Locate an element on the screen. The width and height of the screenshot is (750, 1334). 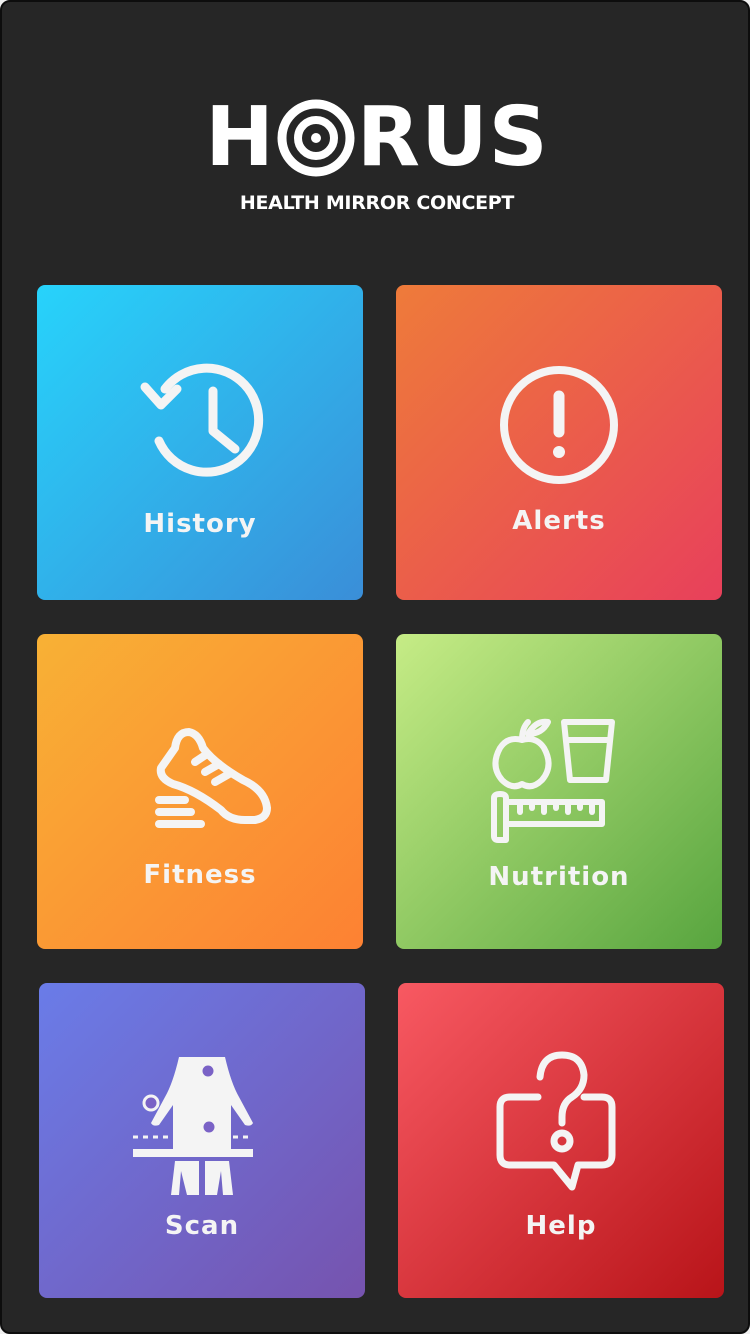
tile-scan: Scan is located at coordinates (202, 1140).